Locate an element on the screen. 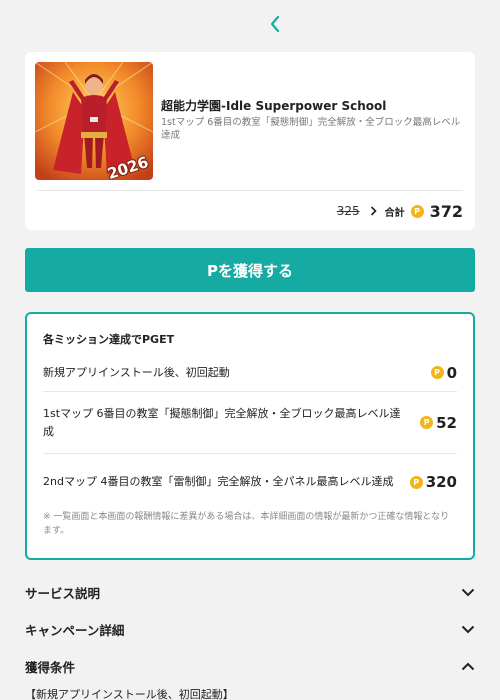 The image size is (500, 700). accordion-title: 獲得条件 is located at coordinates (50, 667).